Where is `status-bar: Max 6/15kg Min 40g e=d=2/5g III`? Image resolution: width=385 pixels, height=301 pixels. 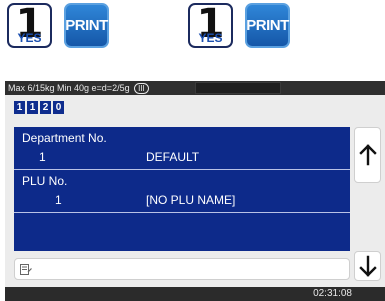
status-bar: Max 6/15kg Min 40g e=d=2/5g III is located at coordinates (195, 88).